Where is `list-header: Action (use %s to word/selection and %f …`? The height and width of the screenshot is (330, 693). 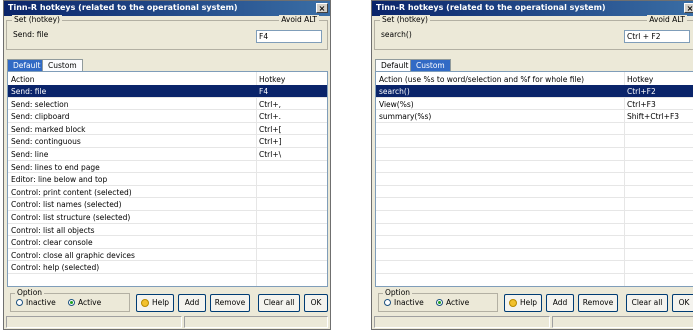
list-header: Action (use %s to word/selection and %f … is located at coordinates (534, 79).